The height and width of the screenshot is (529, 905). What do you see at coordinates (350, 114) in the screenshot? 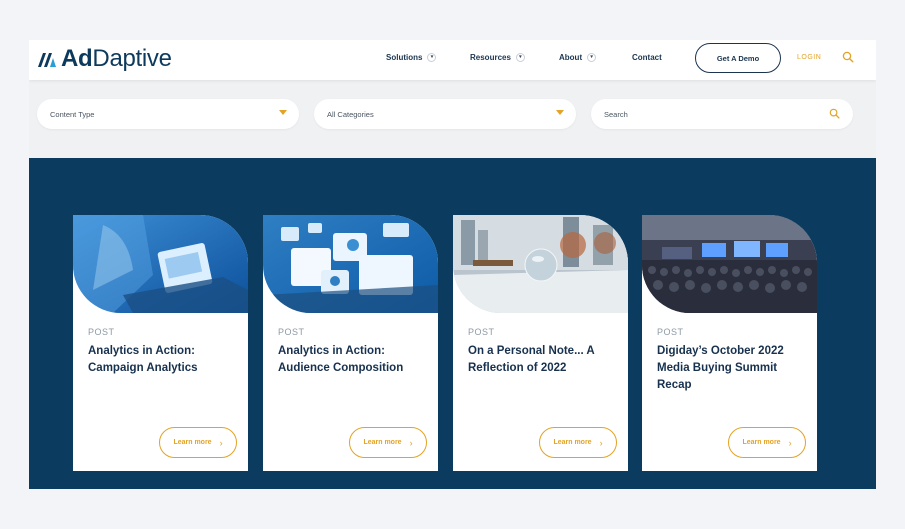
I see `categories-value: All Categories` at bounding box center [350, 114].